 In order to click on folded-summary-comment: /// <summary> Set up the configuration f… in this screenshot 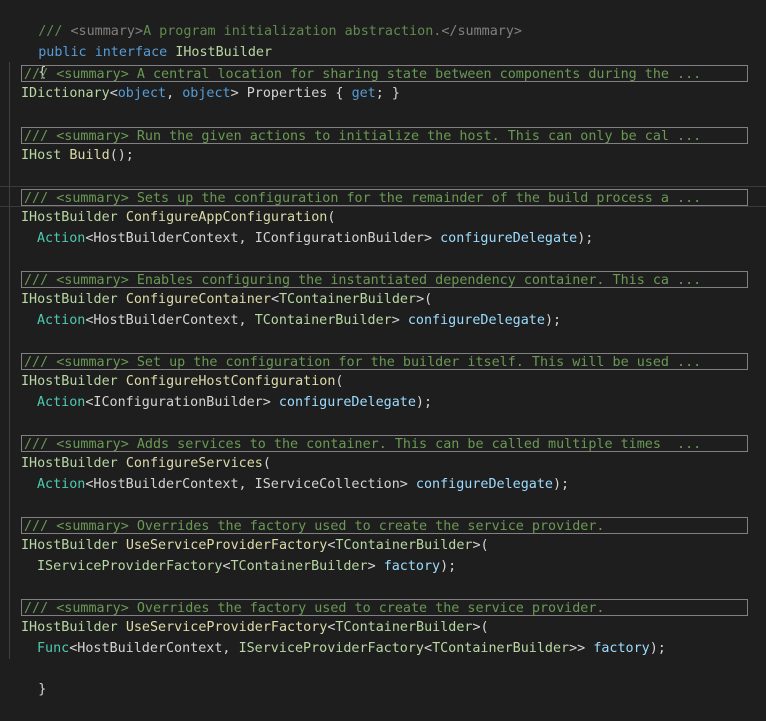, I will do `click(384, 361)`.